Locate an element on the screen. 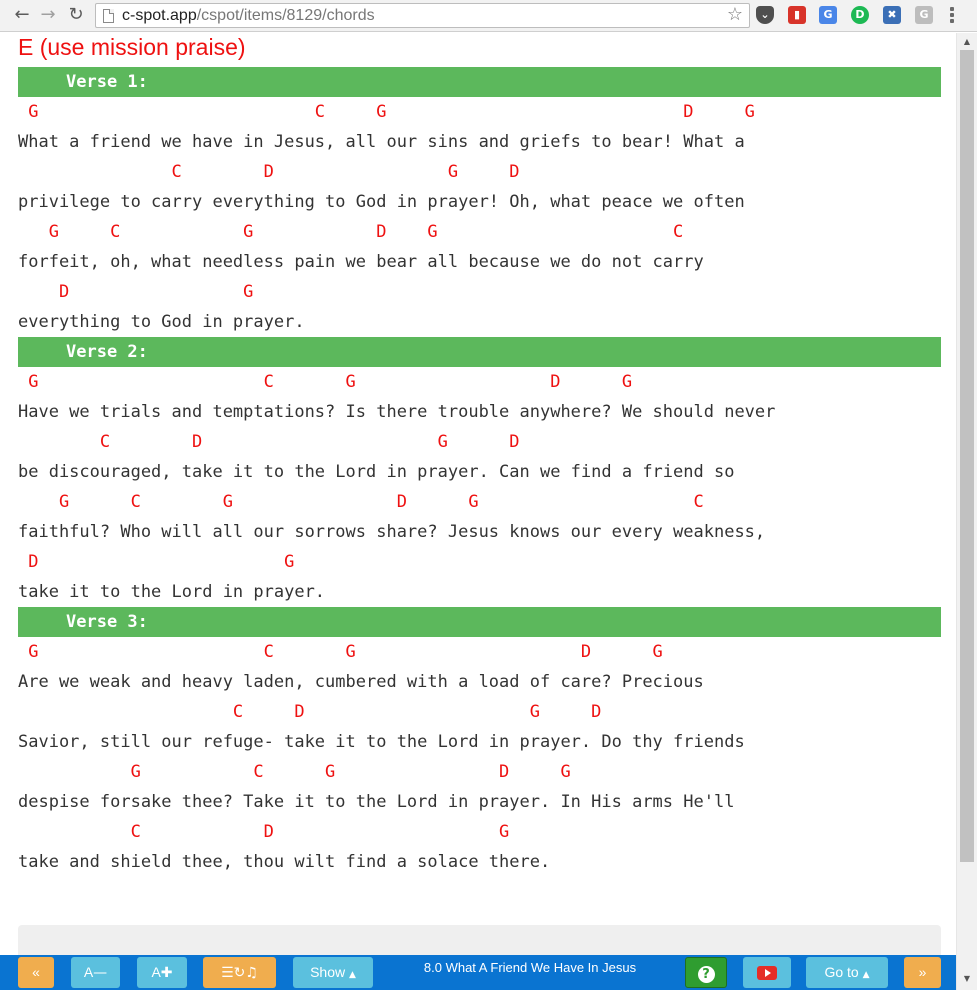 The image size is (977, 990). verse-header: Verse 3: is located at coordinates (479, 622).